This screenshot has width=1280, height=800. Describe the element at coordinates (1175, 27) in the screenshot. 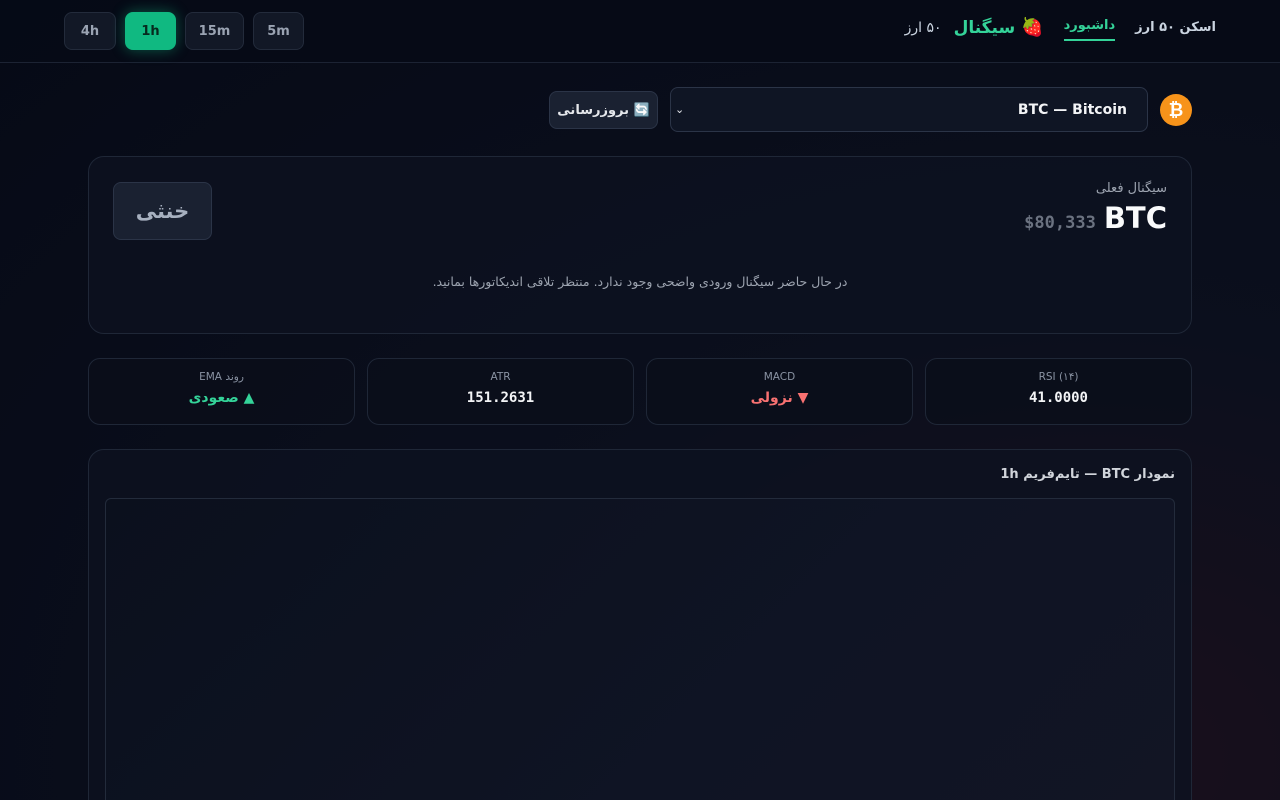

I see `nav-scan: اسکن ۵۰ ارز` at that location.